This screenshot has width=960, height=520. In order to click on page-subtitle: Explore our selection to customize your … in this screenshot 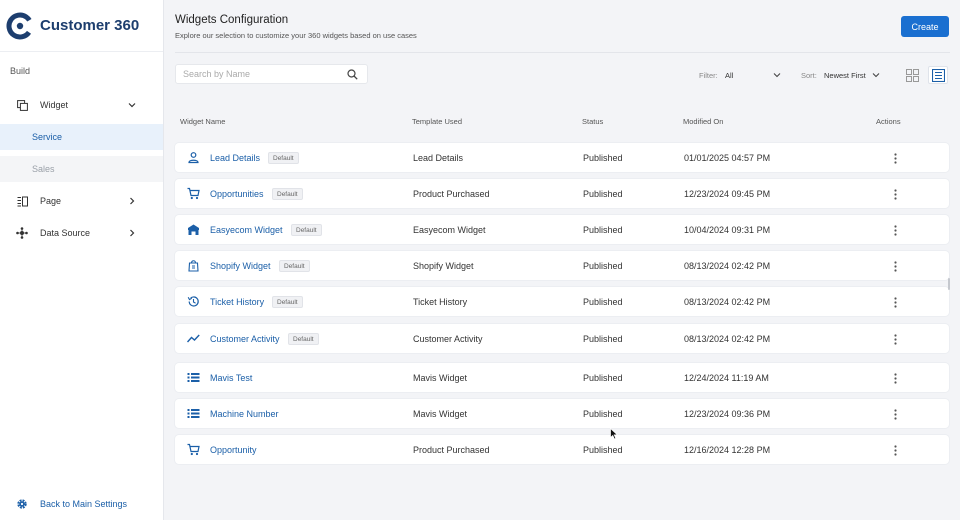, I will do `click(296, 35)`.